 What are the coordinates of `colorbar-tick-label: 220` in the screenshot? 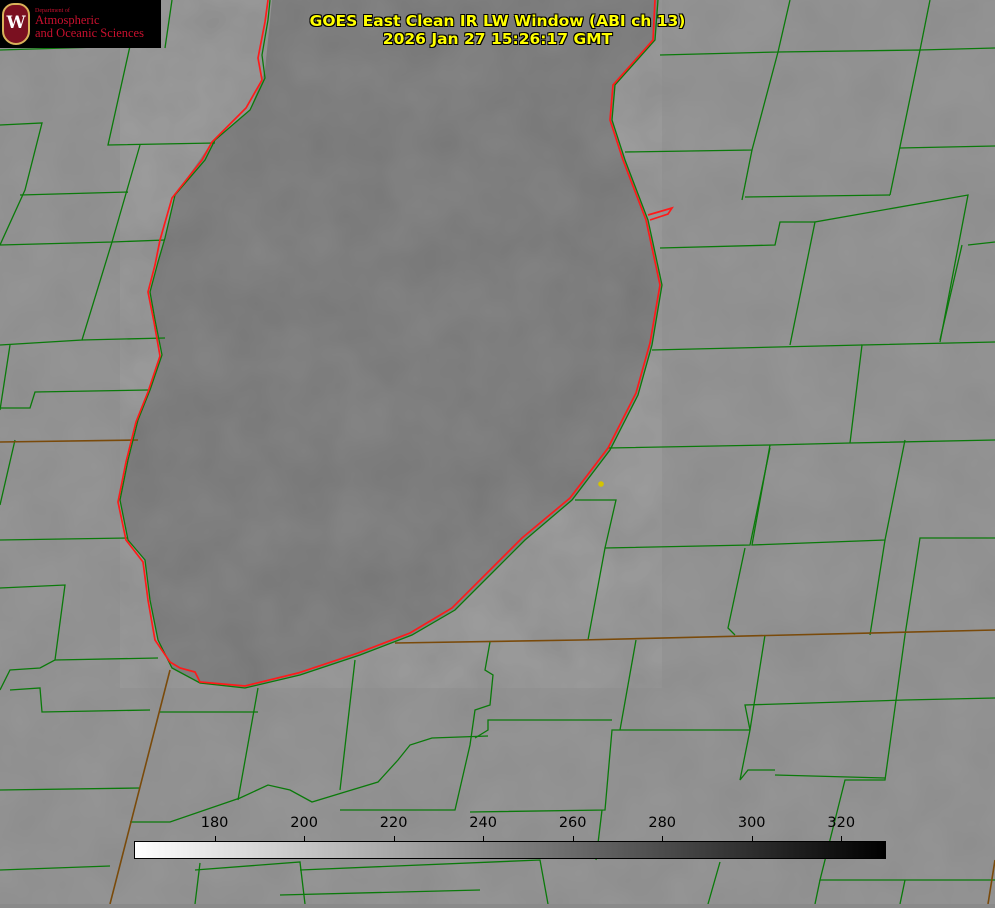 It's located at (393, 823).